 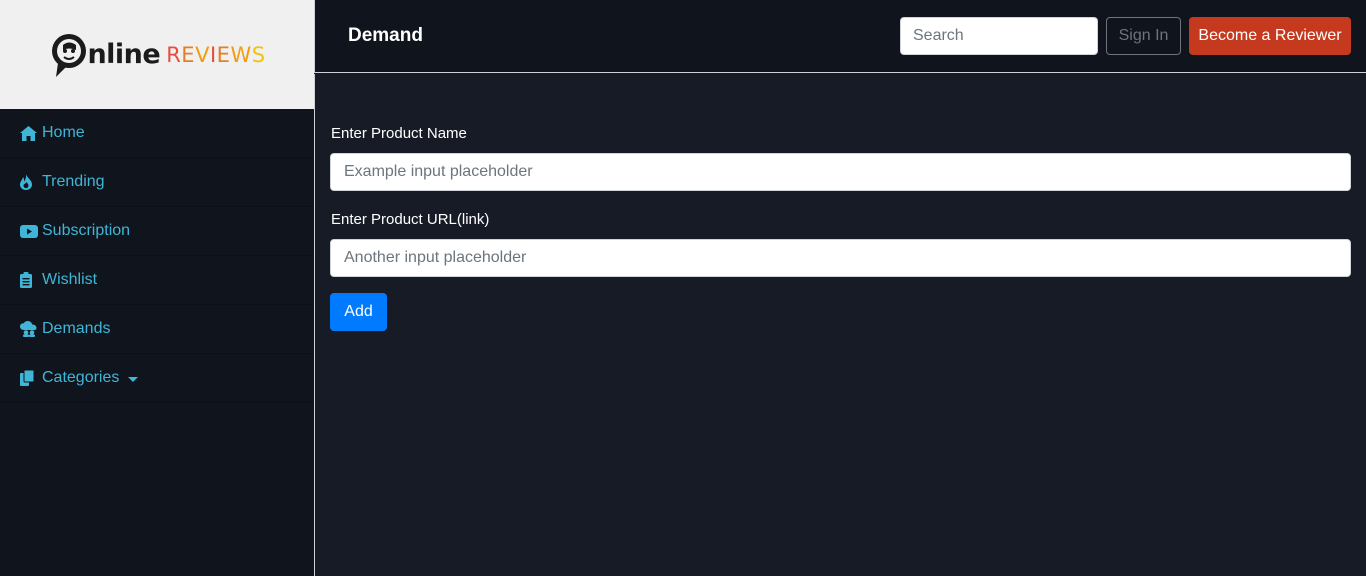 I want to click on logo-letter: V, so click(x=202, y=54).